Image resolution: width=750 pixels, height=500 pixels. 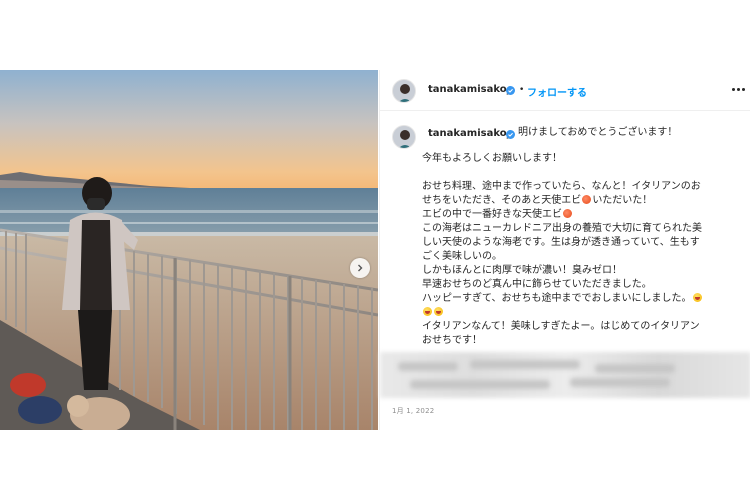 I want to click on post-header: tanakamisako_ • フォローする, so click(x=565, y=90).